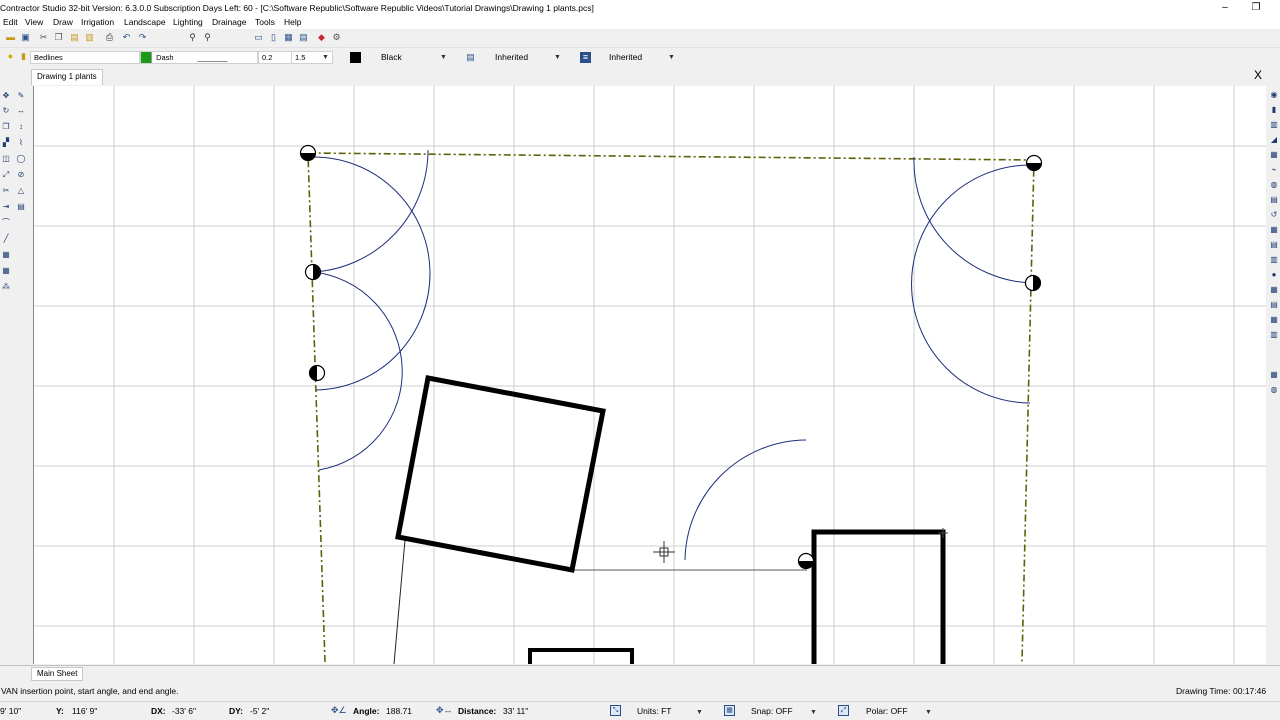 This screenshot has width=1280, height=720. What do you see at coordinates (303, 37) in the screenshot?
I see `list-view-icon: ▤` at bounding box center [303, 37].